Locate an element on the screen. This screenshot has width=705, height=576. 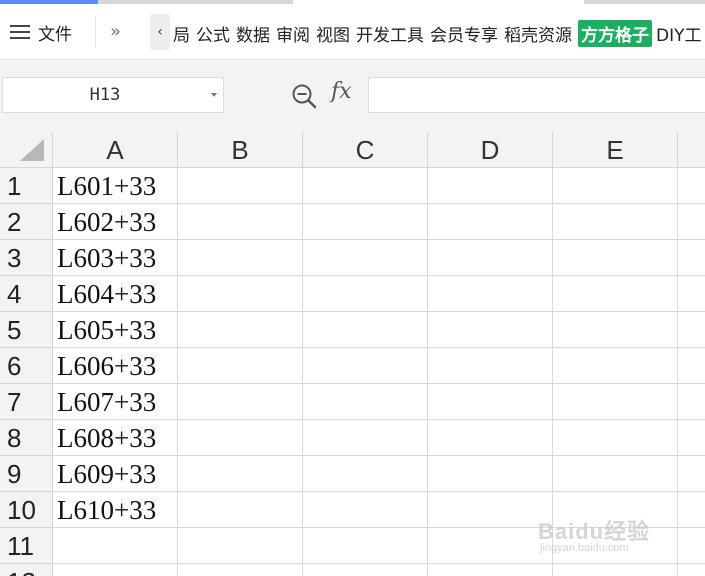
row-header: 5 is located at coordinates (26, 330).